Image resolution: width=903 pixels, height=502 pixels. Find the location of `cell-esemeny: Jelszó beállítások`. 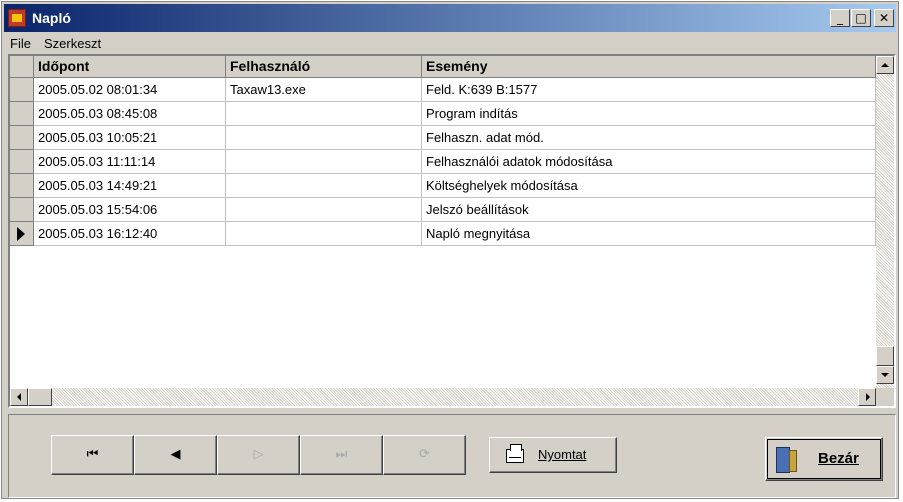

cell-esemeny: Jelszó beállítások is located at coordinates (649, 210).